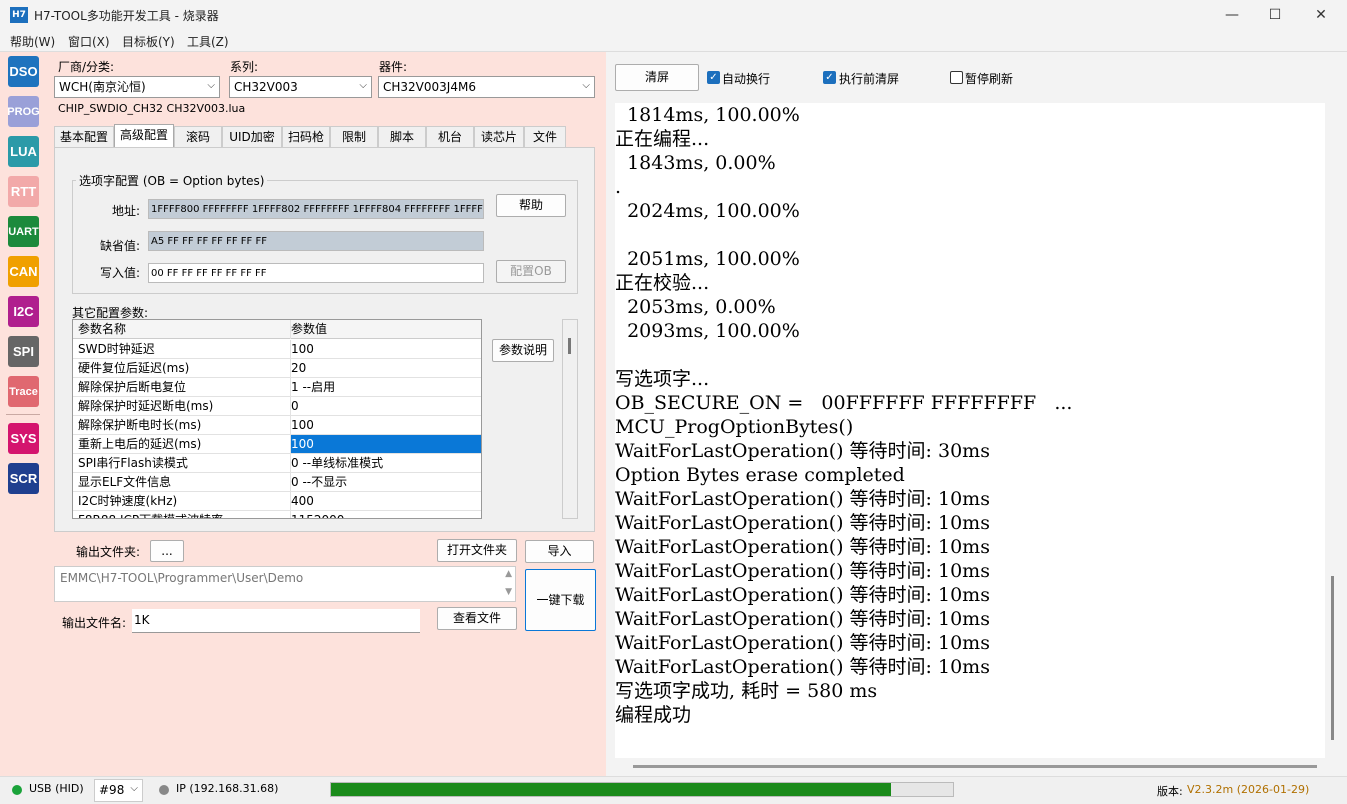  What do you see at coordinates (611, 789) in the screenshot?
I see `progress-fill` at bounding box center [611, 789].